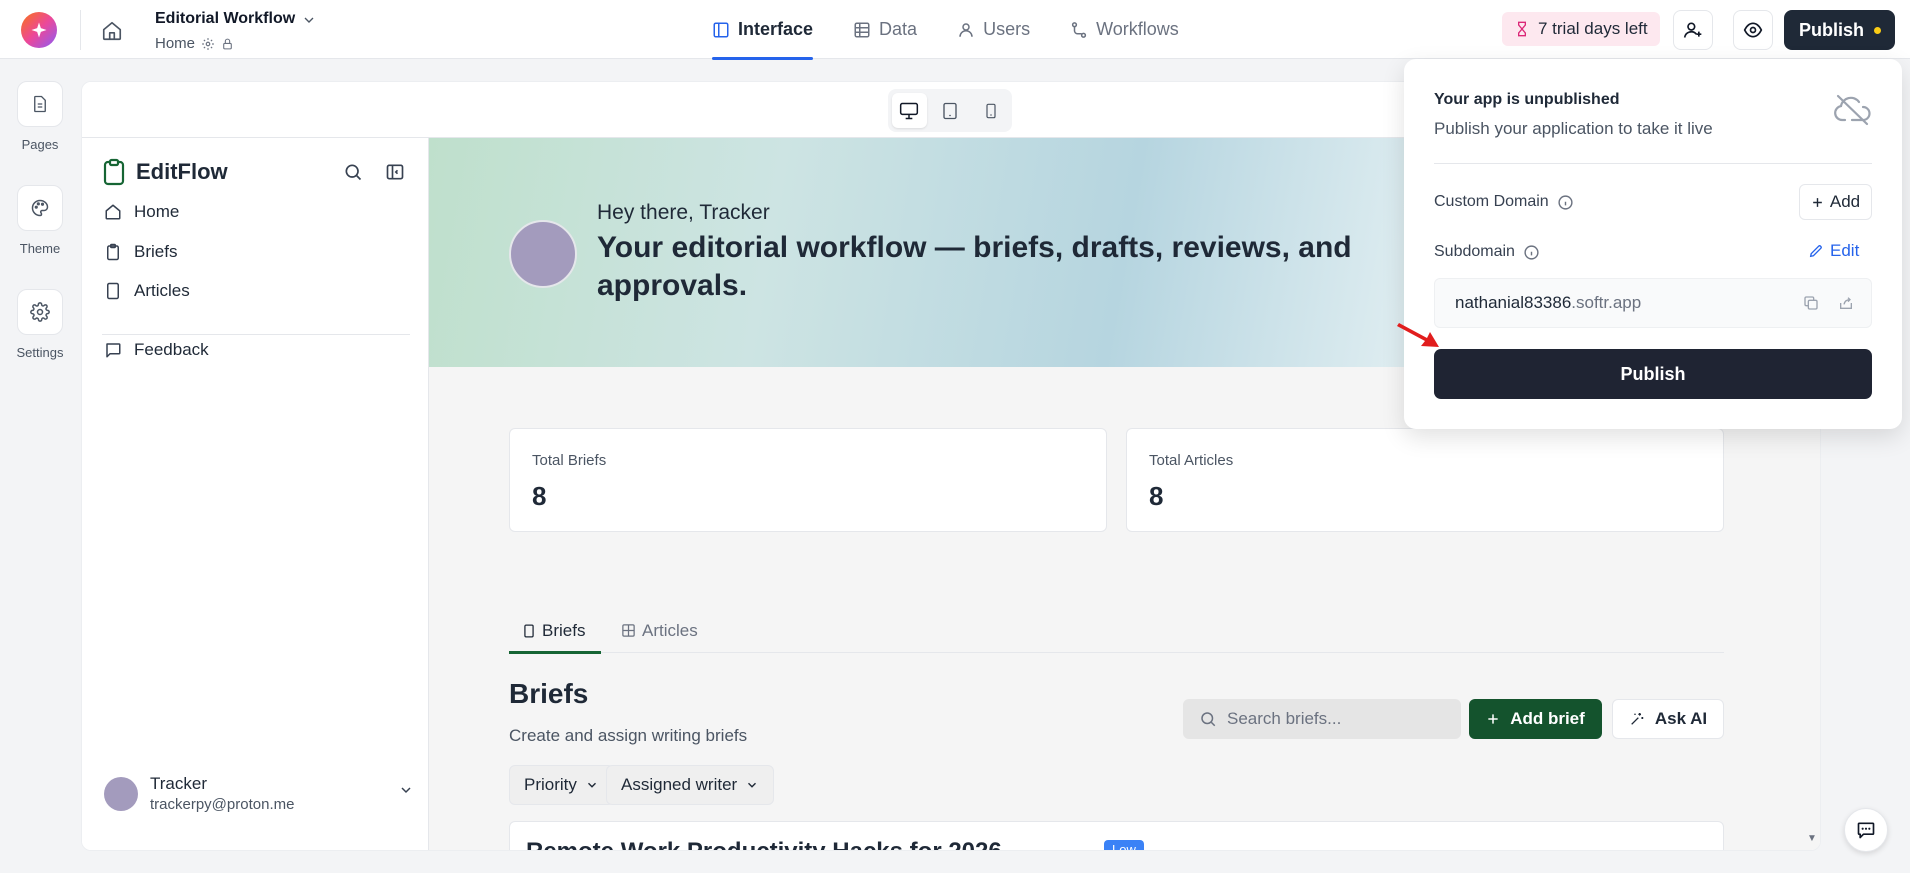 This screenshot has width=1910, height=873. What do you see at coordinates (1653, 303) in the screenshot?
I see `subdomain-field: nathanial83386 .softr.app` at bounding box center [1653, 303].